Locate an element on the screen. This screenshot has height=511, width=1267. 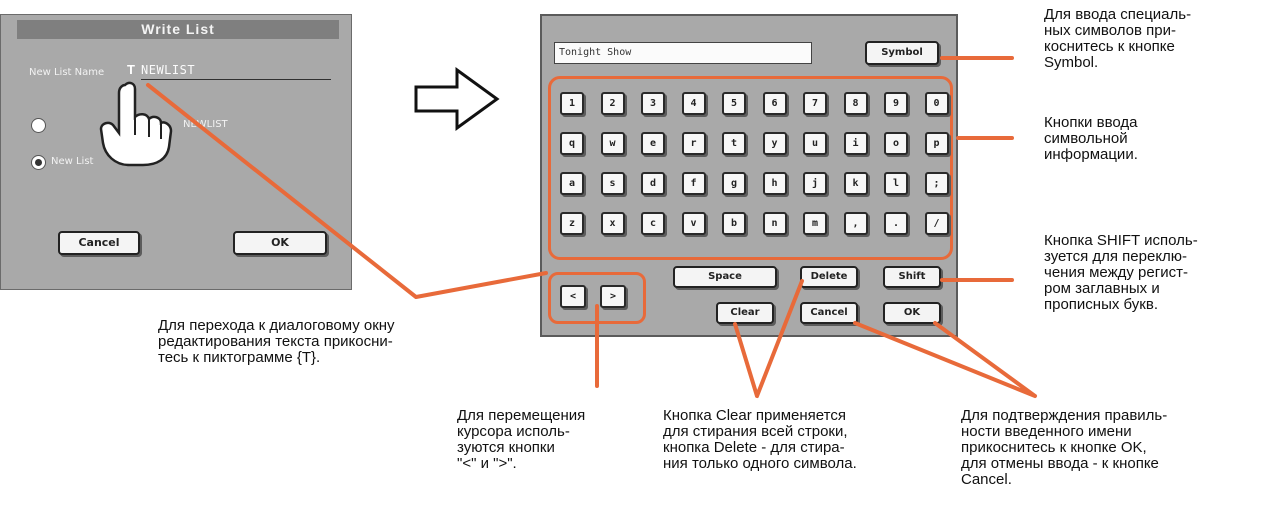
t-icon-callout-line is located at coordinates (347, 191).